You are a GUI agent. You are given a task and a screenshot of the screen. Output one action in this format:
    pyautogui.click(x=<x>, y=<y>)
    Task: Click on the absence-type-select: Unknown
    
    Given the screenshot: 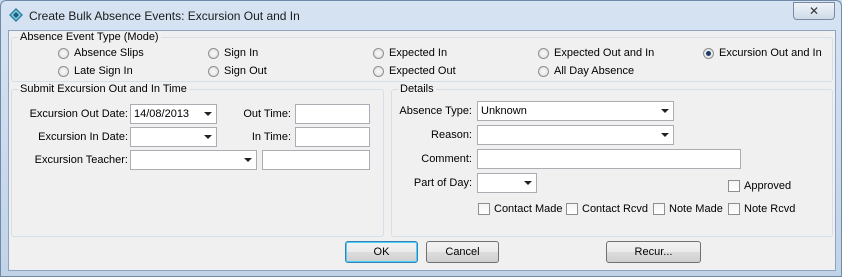 What is the action you would take?
    pyautogui.click(x=575, y=111)
    